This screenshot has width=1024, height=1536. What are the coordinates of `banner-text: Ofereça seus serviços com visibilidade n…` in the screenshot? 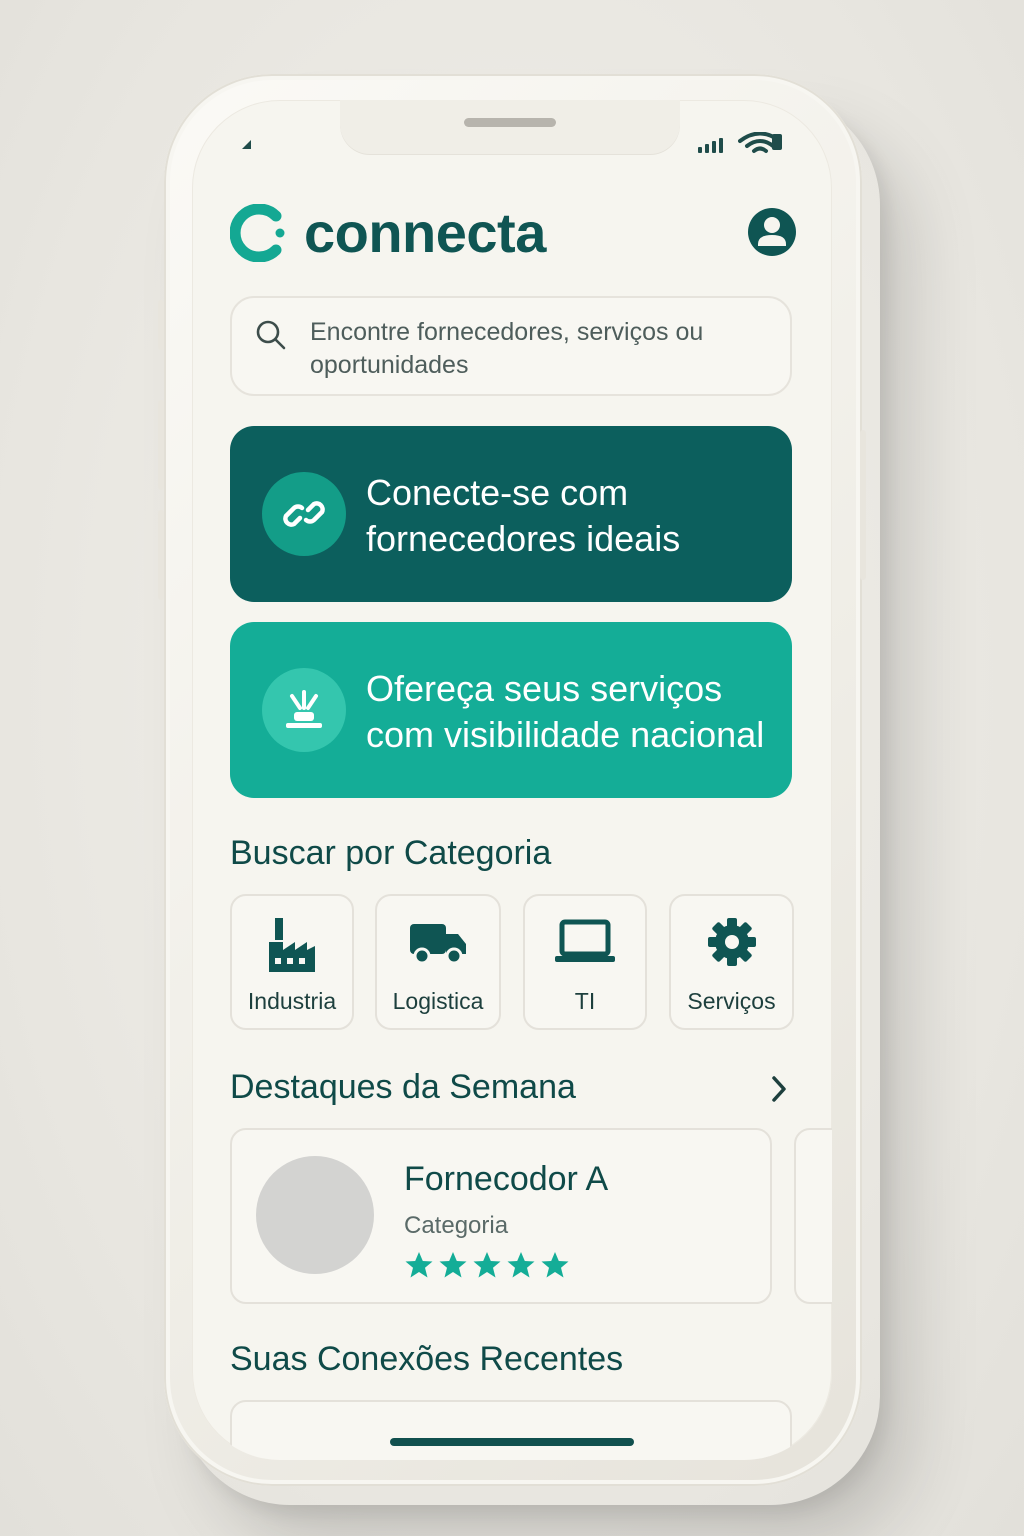 It's located at (565, 711).